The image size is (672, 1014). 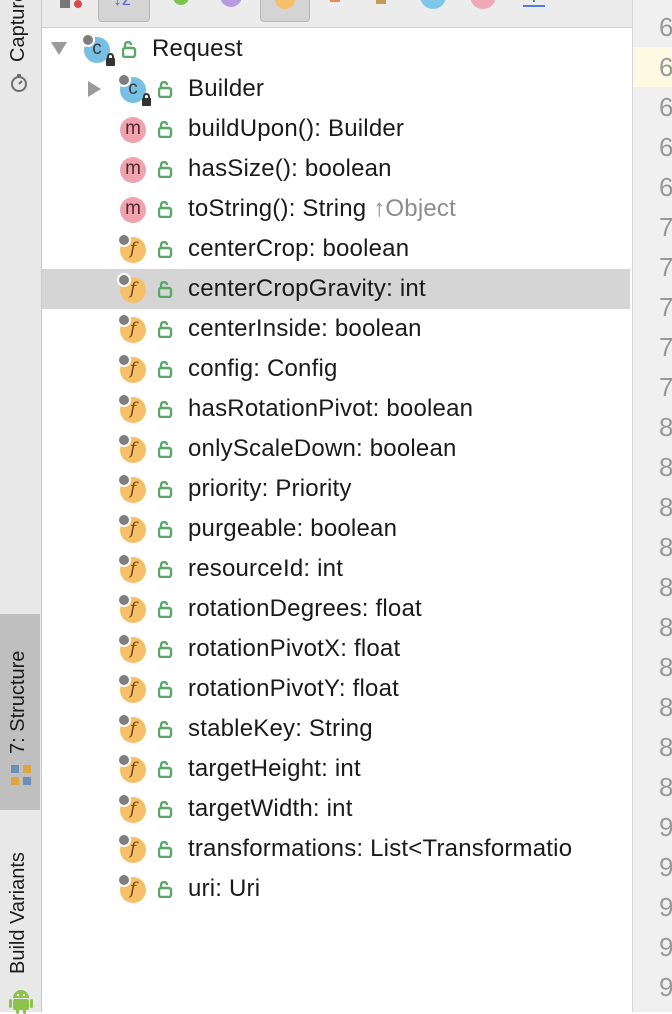 I want to click on tree-item: f config: Config, so click(x=336, y=369).